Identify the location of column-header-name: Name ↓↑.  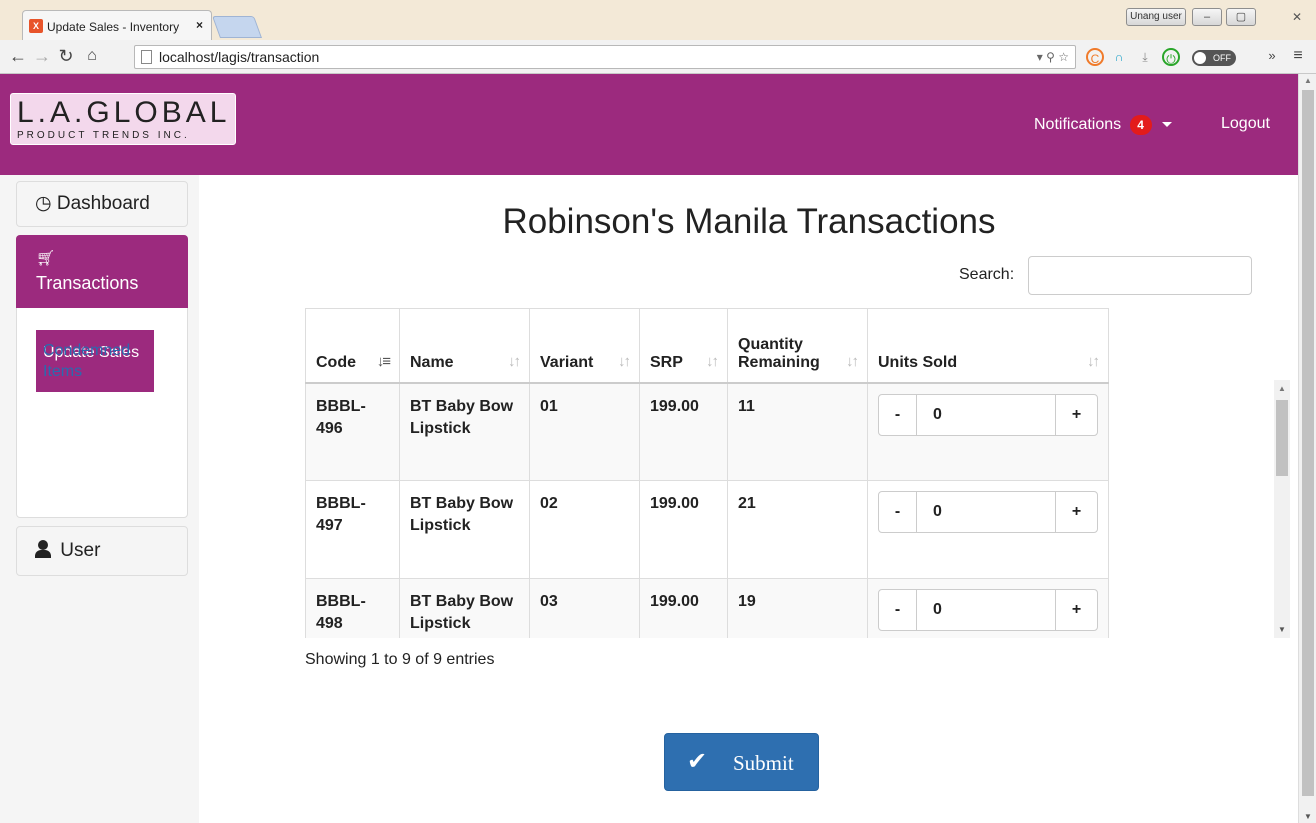
(464, 346).